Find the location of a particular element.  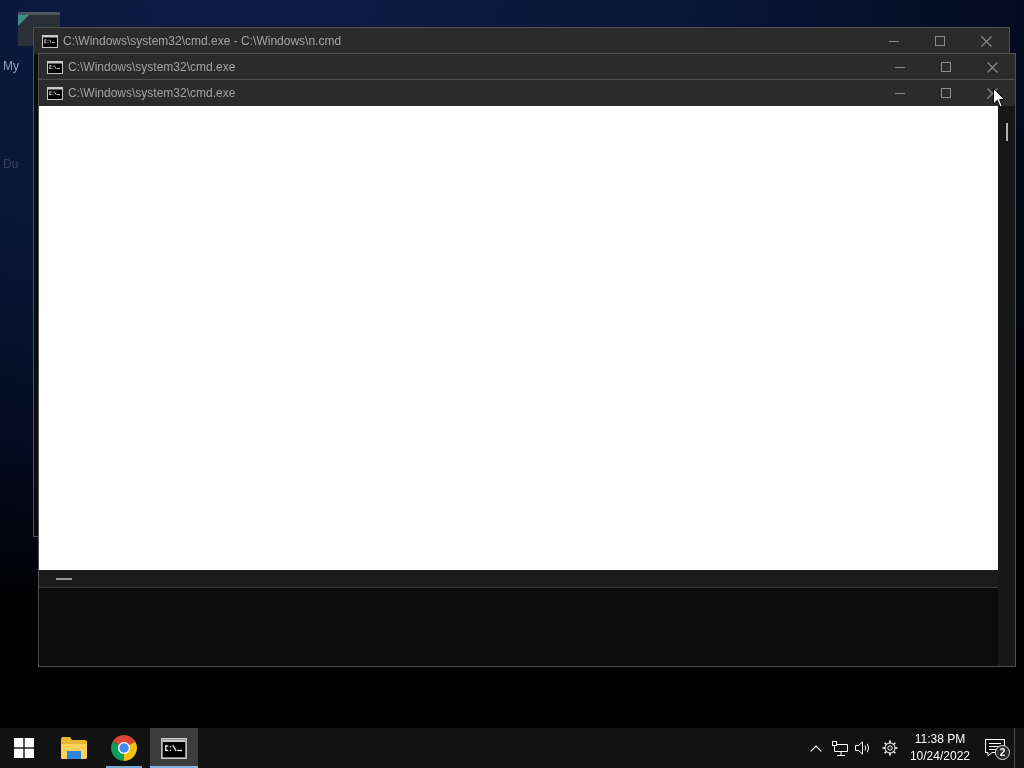

window-title: C:\Windows\system32\cmd.exe - C:\Windows\n.cmd is located at coordinates (202, 41).